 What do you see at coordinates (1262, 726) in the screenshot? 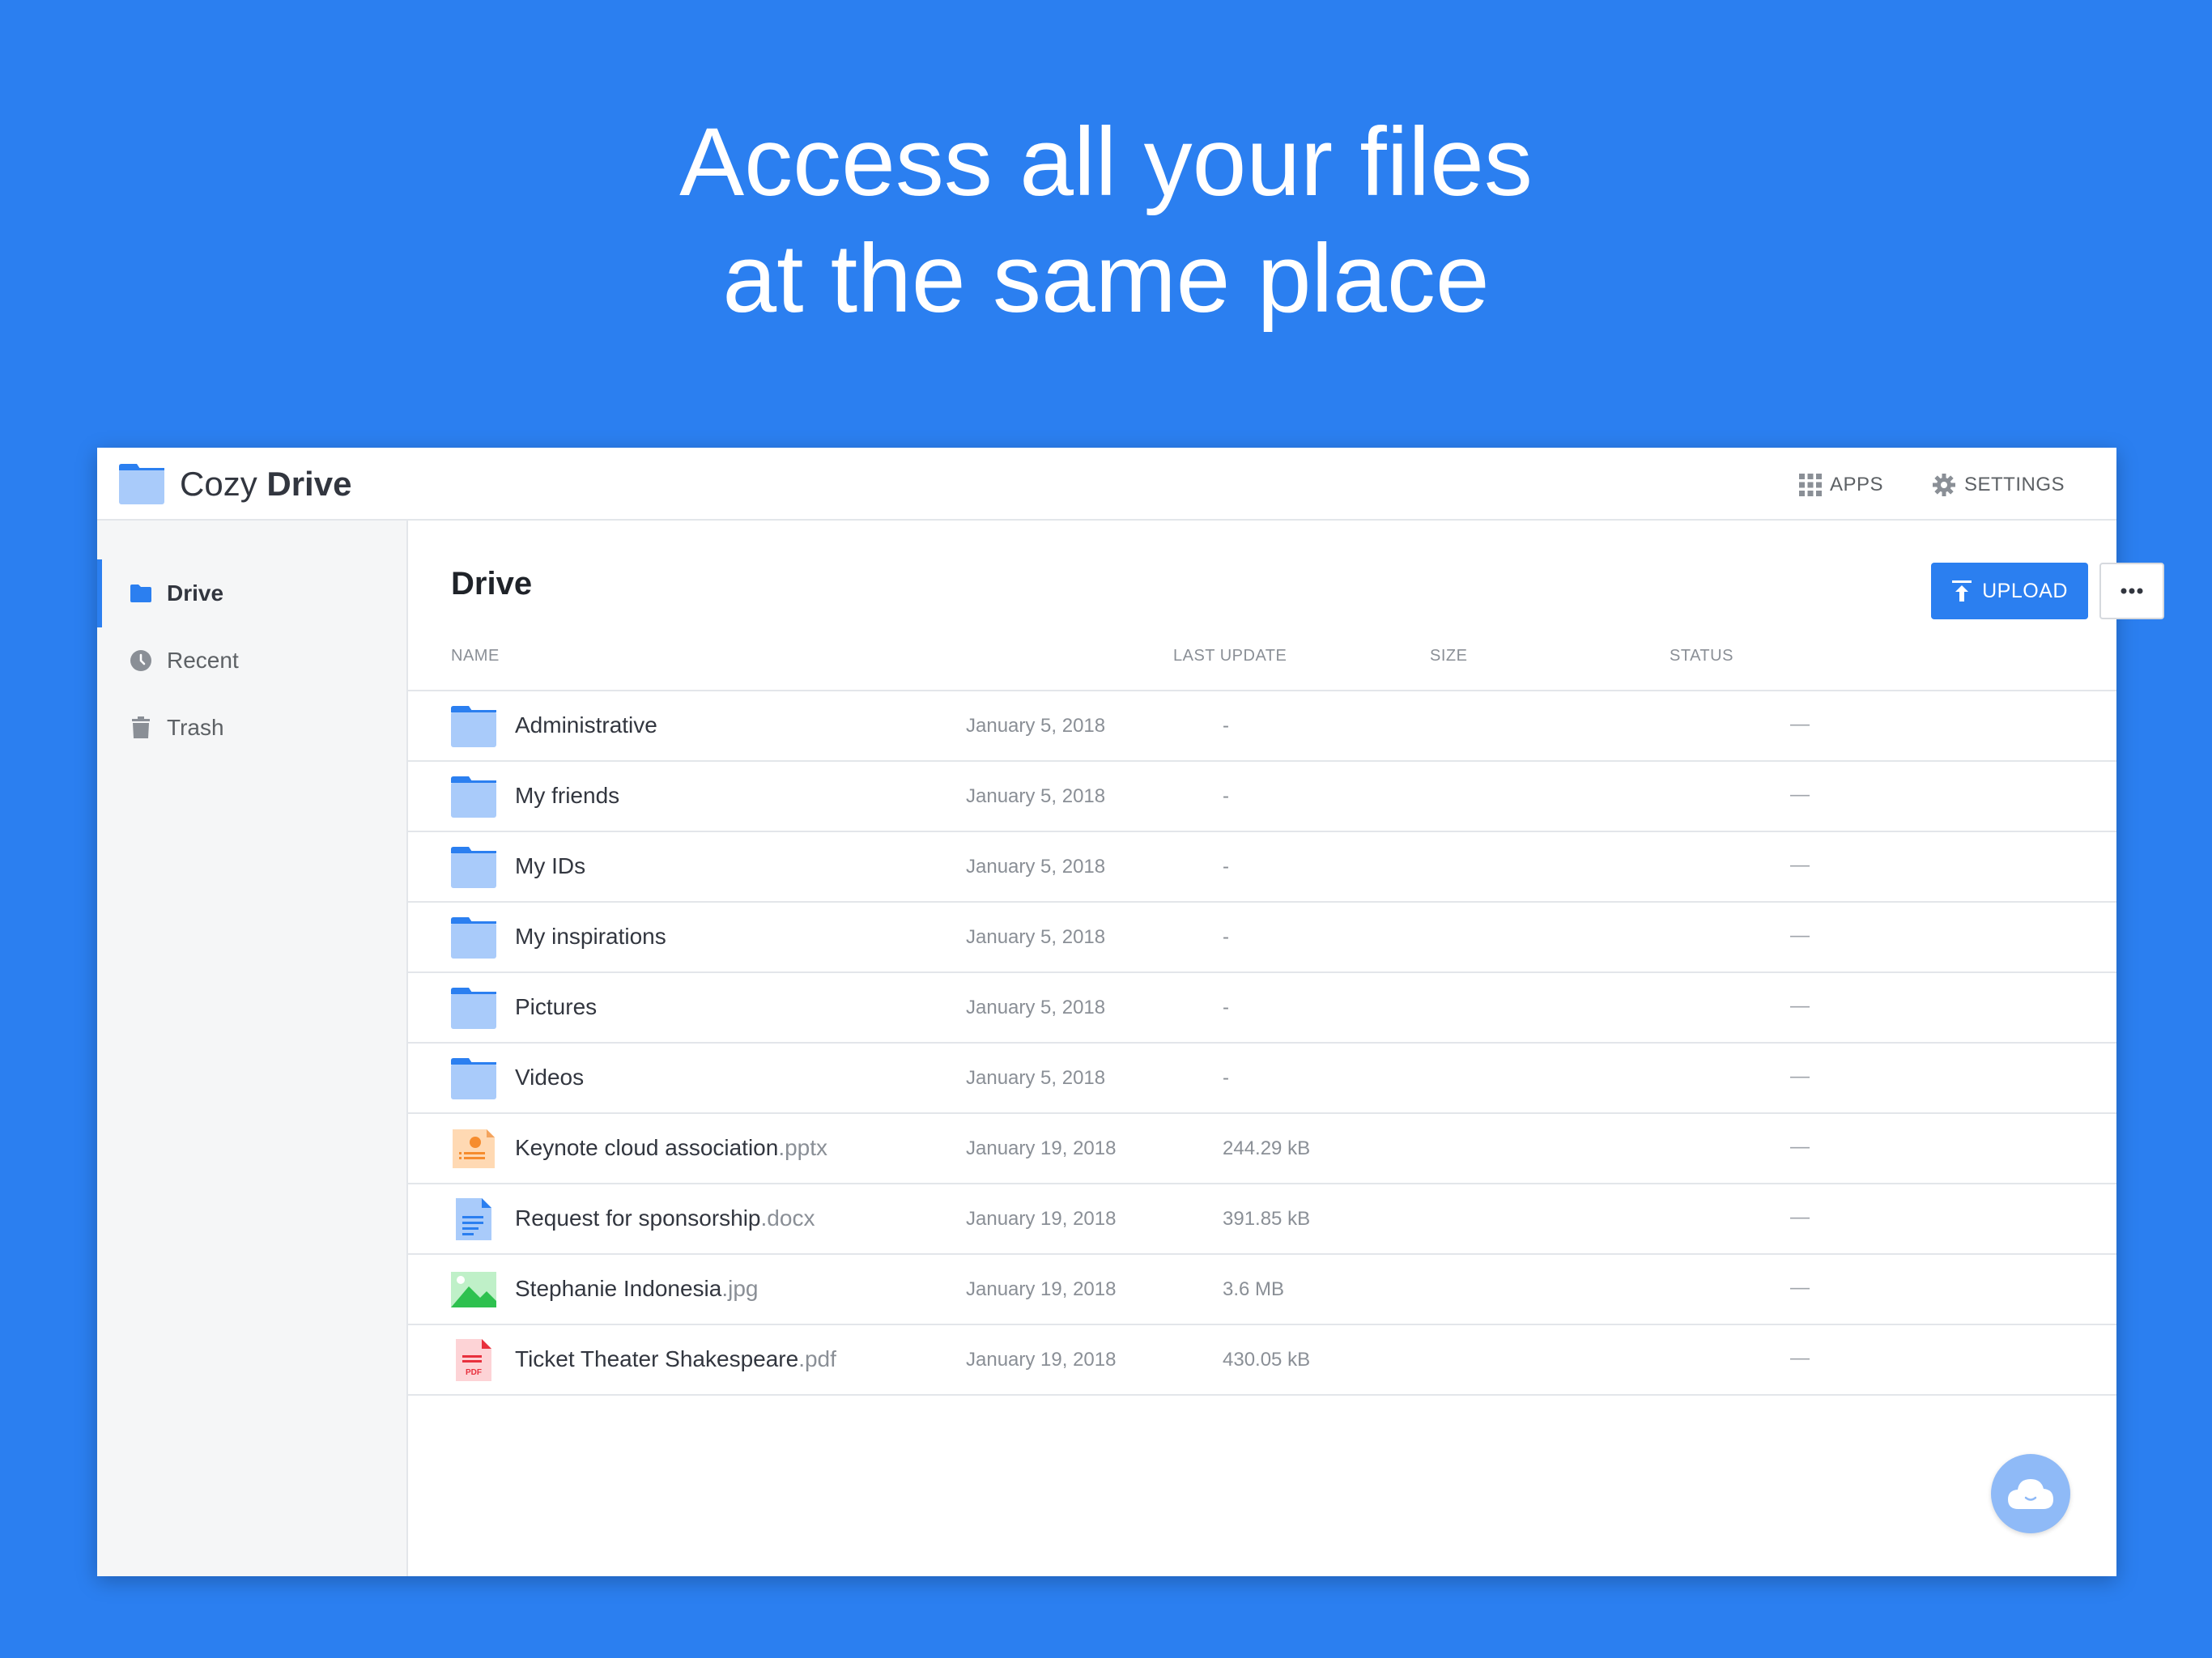
I see `file-row: Administrative January 5, 2018 - —` at bounding box center [1262, 726].